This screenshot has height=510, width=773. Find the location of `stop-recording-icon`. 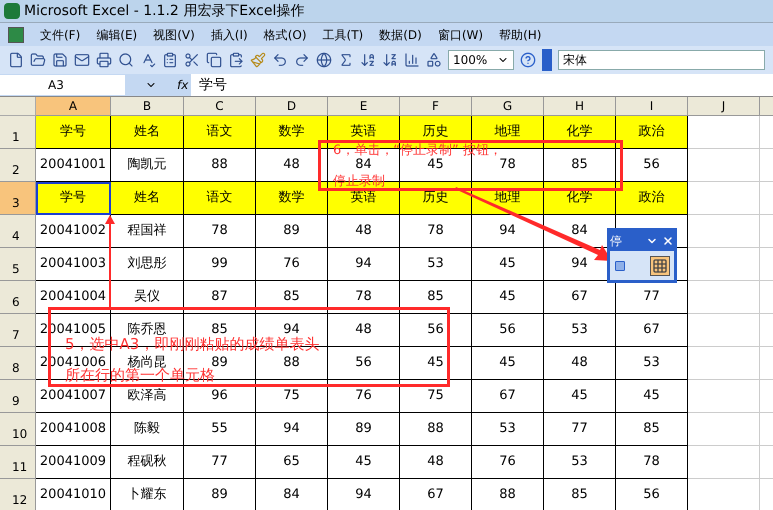

stop-recording-icon is located at coordinates (620, 266).